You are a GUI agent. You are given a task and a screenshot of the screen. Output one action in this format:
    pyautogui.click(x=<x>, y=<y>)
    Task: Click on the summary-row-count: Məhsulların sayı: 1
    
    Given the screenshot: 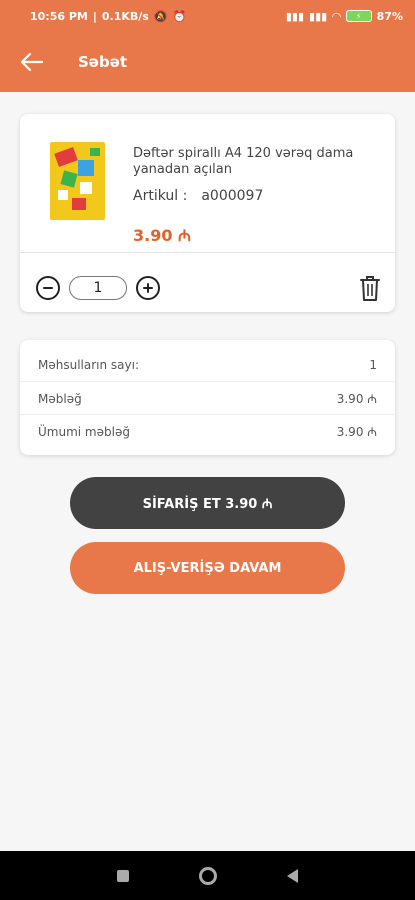 What is the action you would take?
    pyautogui.click(x=207, y=365)
    